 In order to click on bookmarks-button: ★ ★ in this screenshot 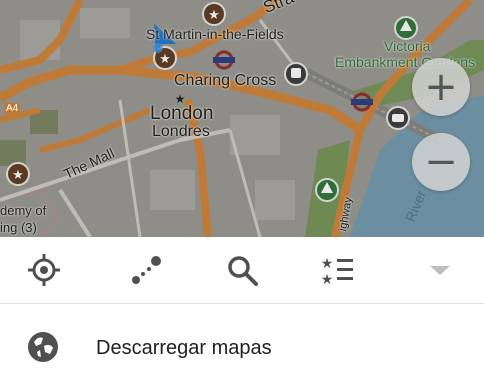, I will do `click(338, 270)`.